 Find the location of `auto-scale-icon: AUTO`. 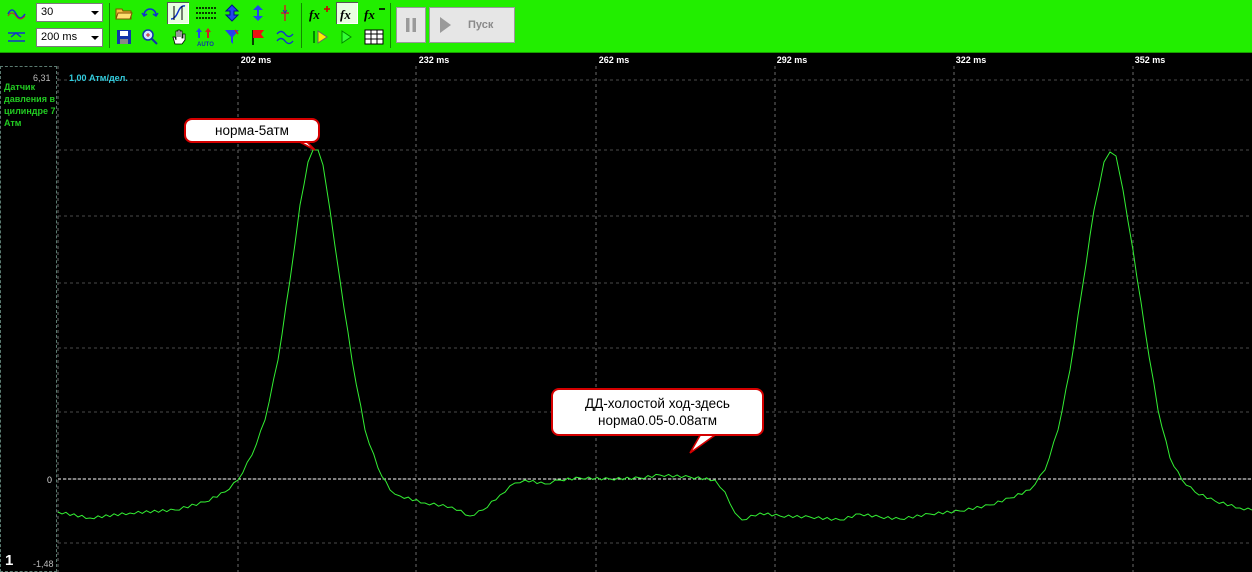

auto-scale-icon: AUTO is located at coordinates (206, 37).